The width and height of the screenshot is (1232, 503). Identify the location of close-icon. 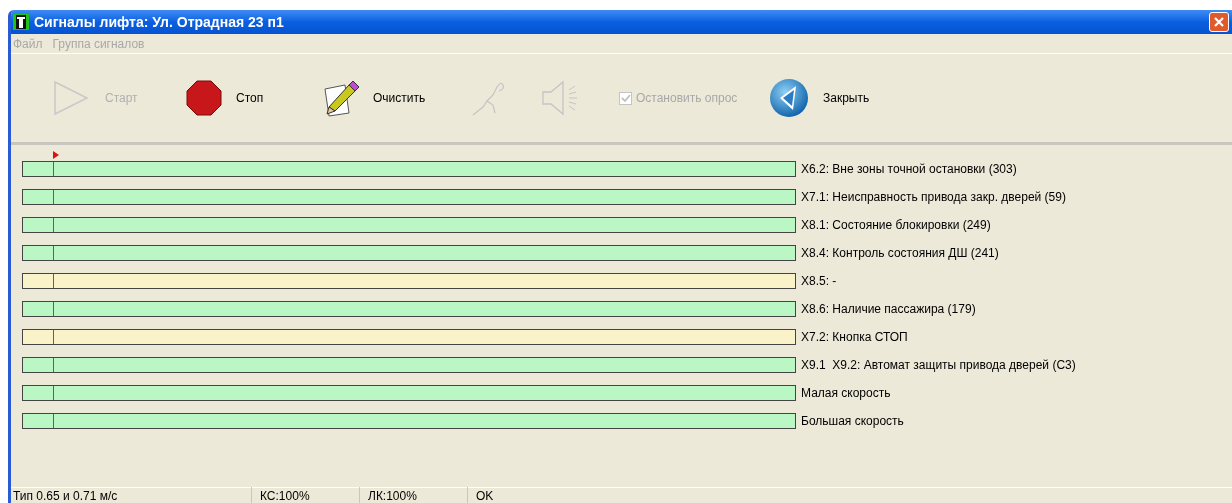
(1219, 22).